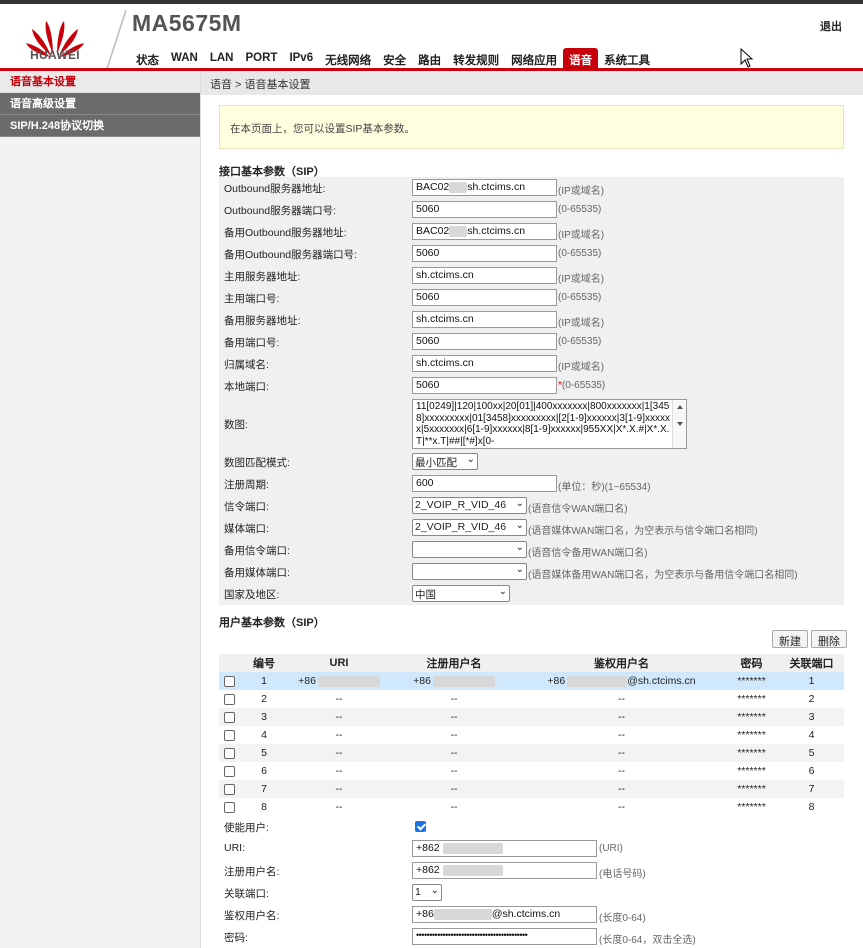 Image resolution: width=863 pixels, height=948 pixels. What do you see at coordinates (428, 848) in the screenshot?
I see `uri-value: +862` at bounding box center [428, 848].